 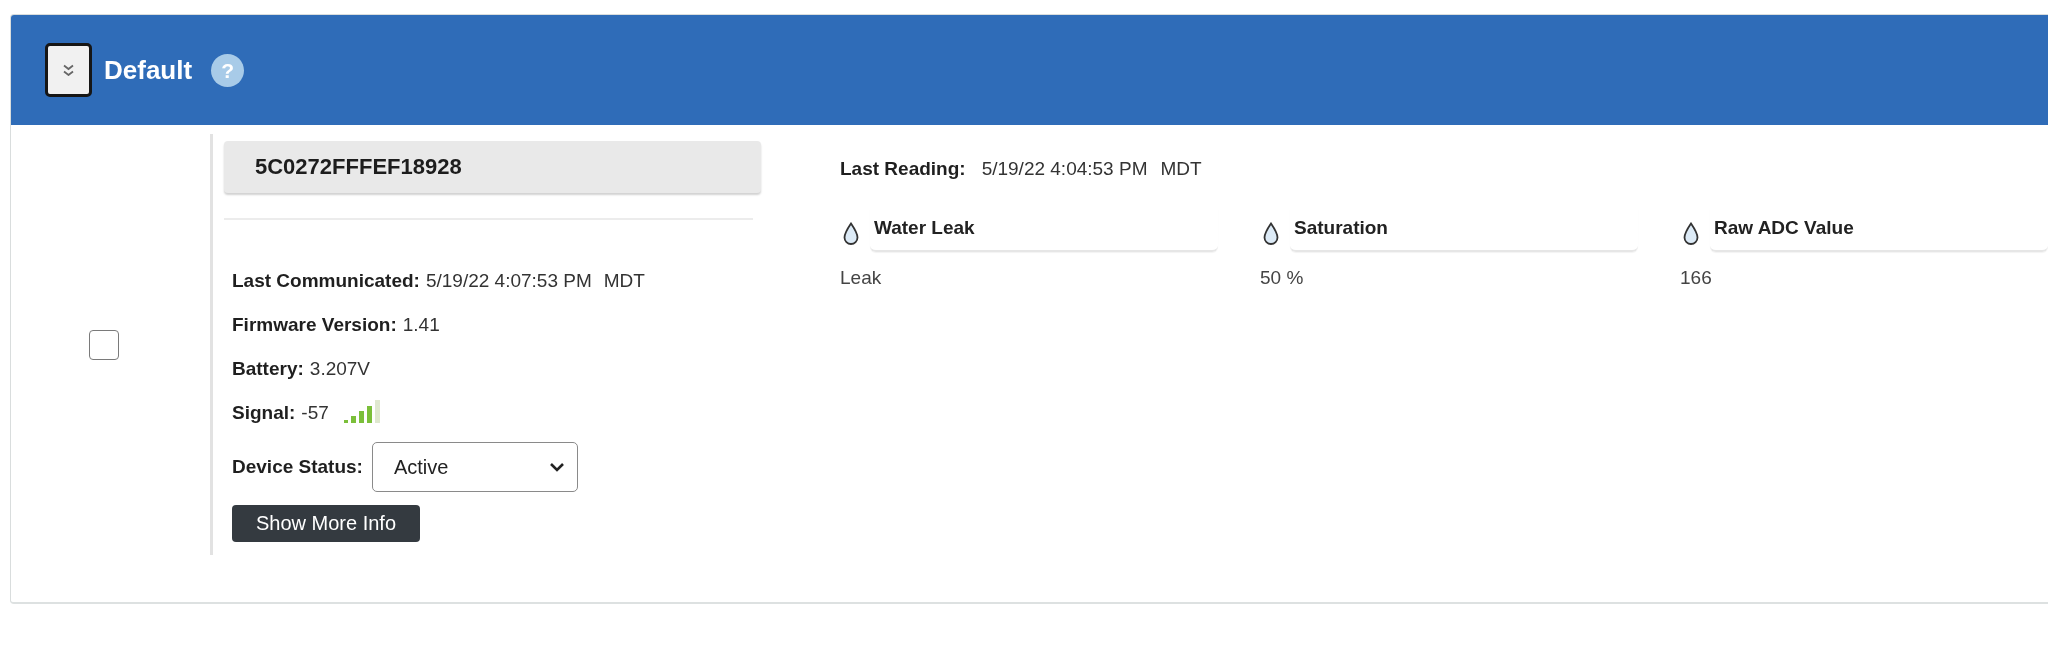 What do you see at coordinates (492, 167) in the screenshot?
I see `device-id-header: 5C0272FFFEF18928` at bounding box center [492, 167].